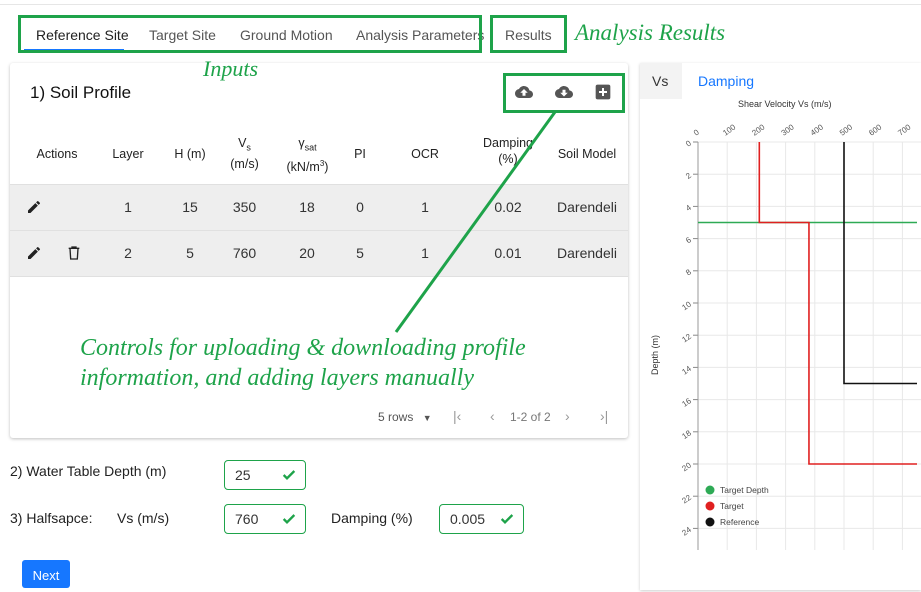  What do you see at coordinates (726, 81) in the screenshot?
I see `tab-damping: Damping` at bounding box center [726, 81].